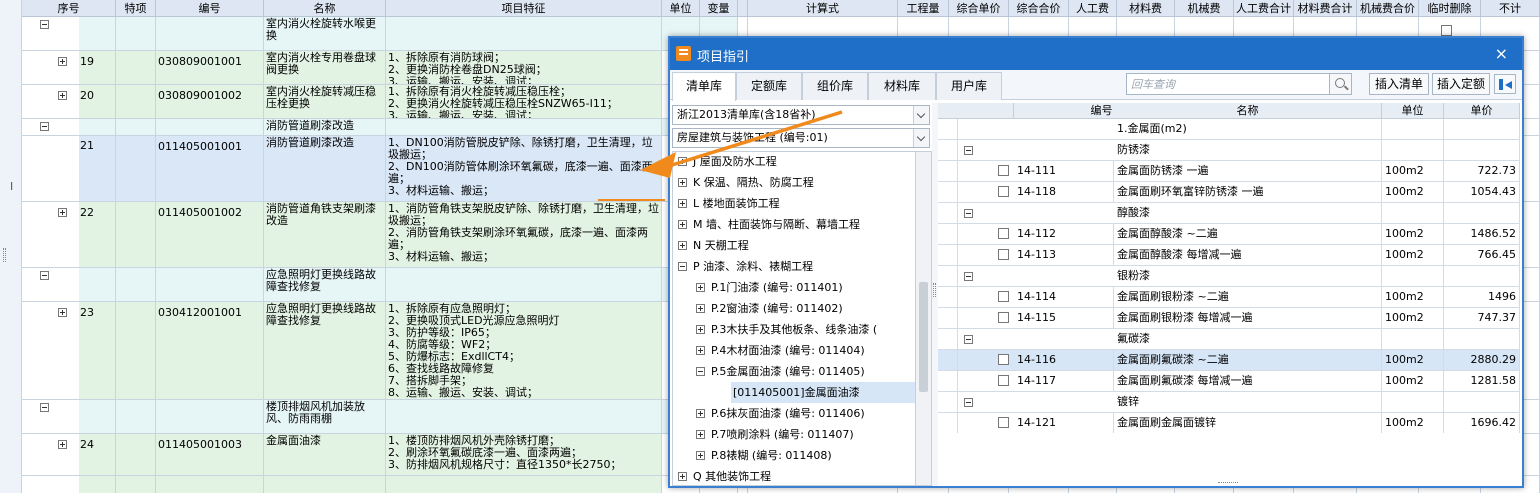 This screenshot has width=1540, height=493. I want to click on code-cell: 030412001001, so click(210, 350).